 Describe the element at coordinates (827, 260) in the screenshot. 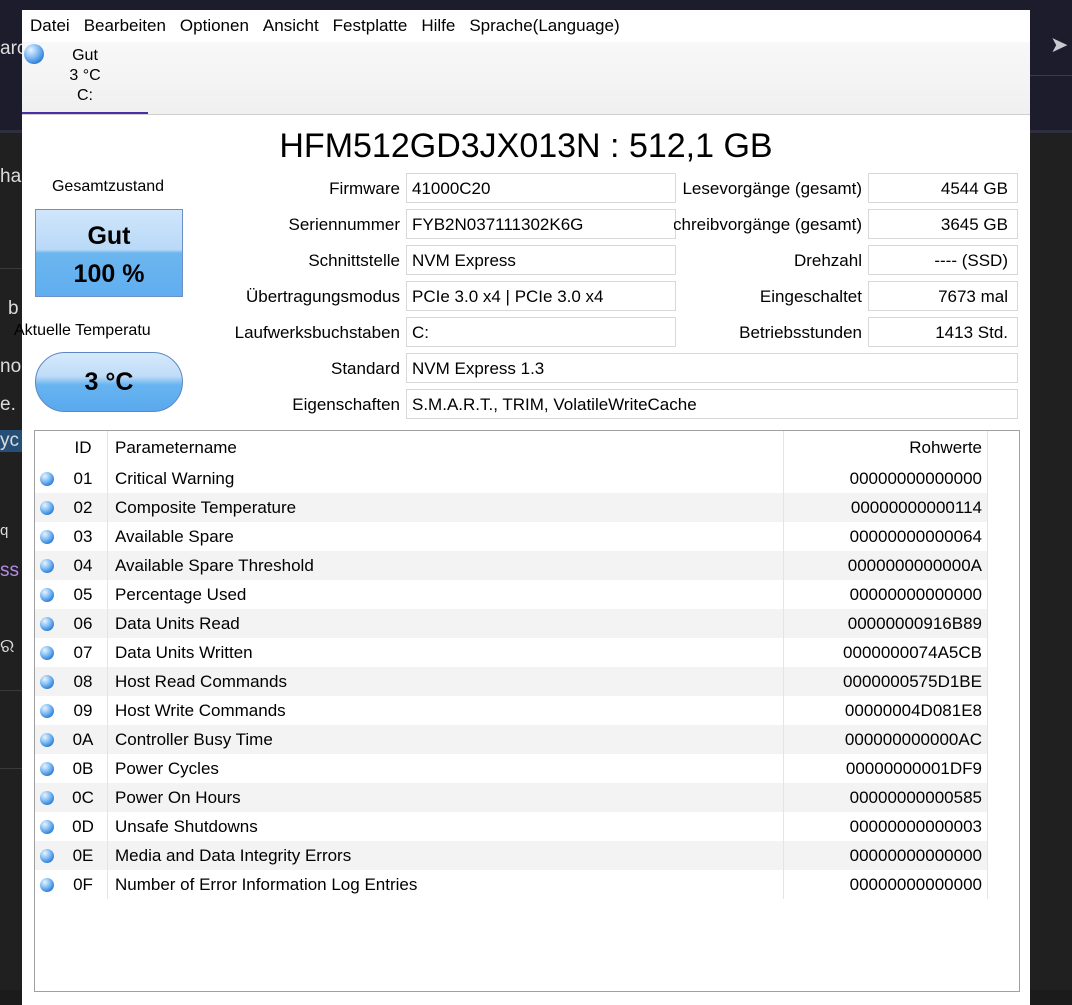

I see `rotation-rate-label: Drehzahl` at that location.